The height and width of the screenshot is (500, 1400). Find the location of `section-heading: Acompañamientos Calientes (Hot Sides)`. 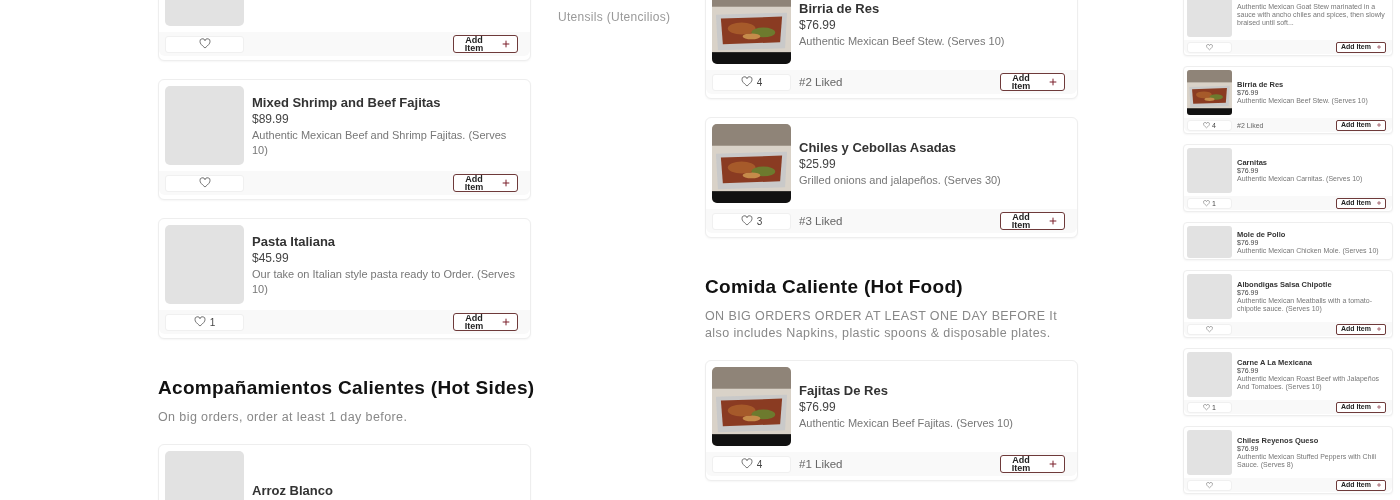

section-heading: Acompañamientos Calientes (Hot Sides) is located at coordinates (344, 388).